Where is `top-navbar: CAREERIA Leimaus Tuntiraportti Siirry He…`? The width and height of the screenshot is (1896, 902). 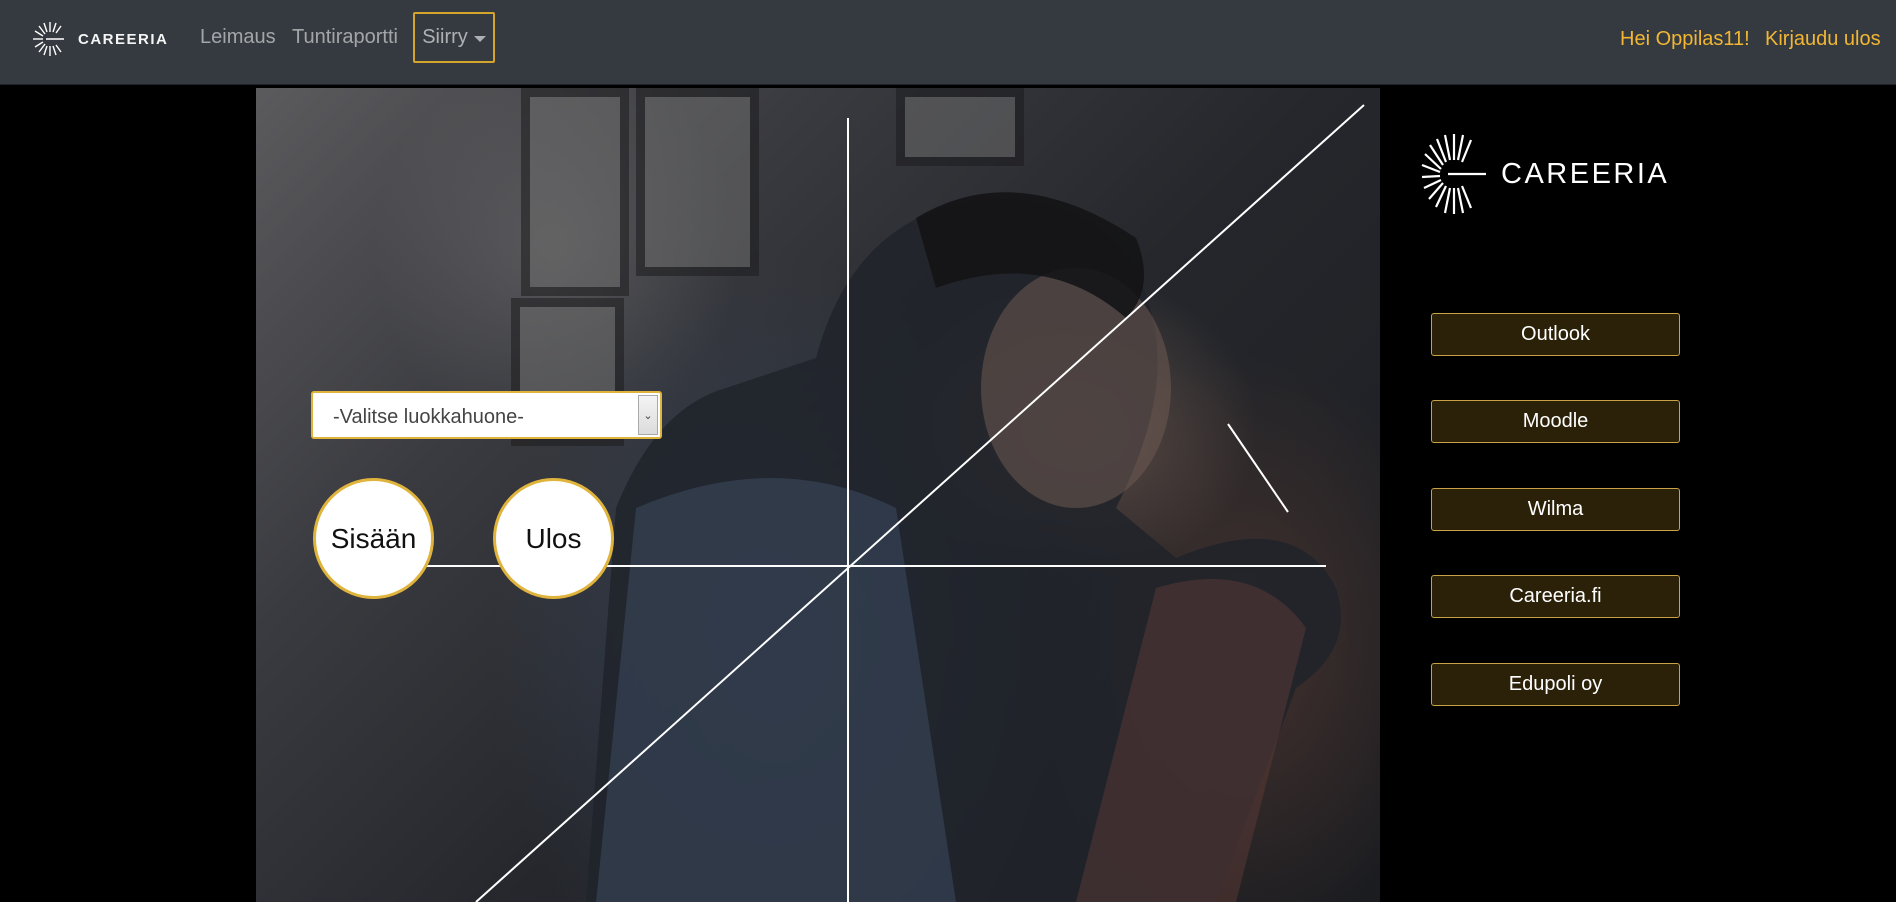
top-navbar: CAREERIA Leimaus Tuntiraportti Siirry He… is located at coordinates (948, 42).